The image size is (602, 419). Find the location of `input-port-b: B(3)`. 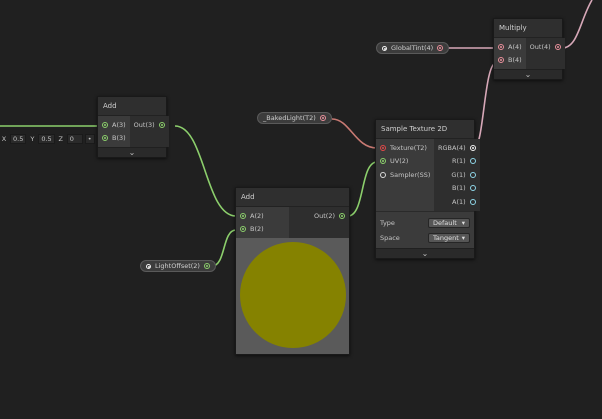

input-port-b: B(3) is located at coordinates (114, 139).